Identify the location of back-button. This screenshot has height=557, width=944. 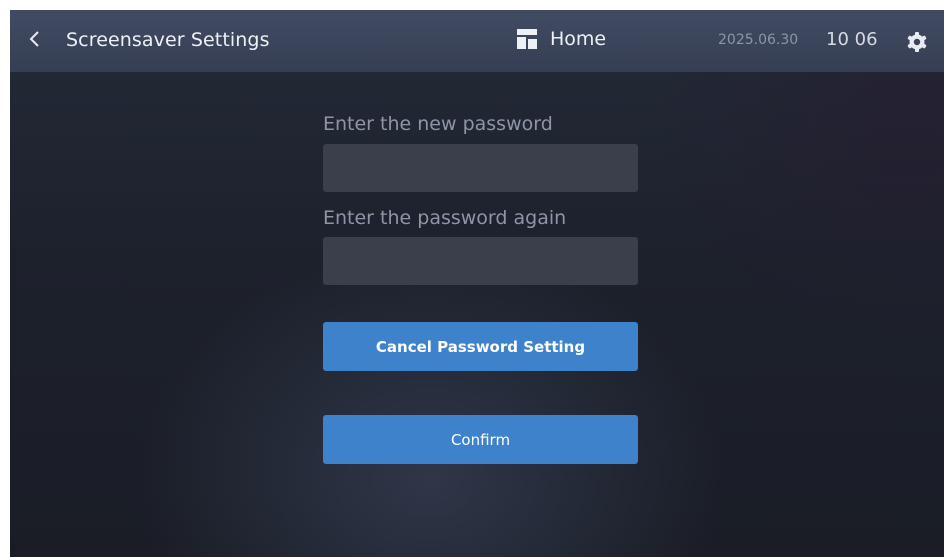
(35, 39).